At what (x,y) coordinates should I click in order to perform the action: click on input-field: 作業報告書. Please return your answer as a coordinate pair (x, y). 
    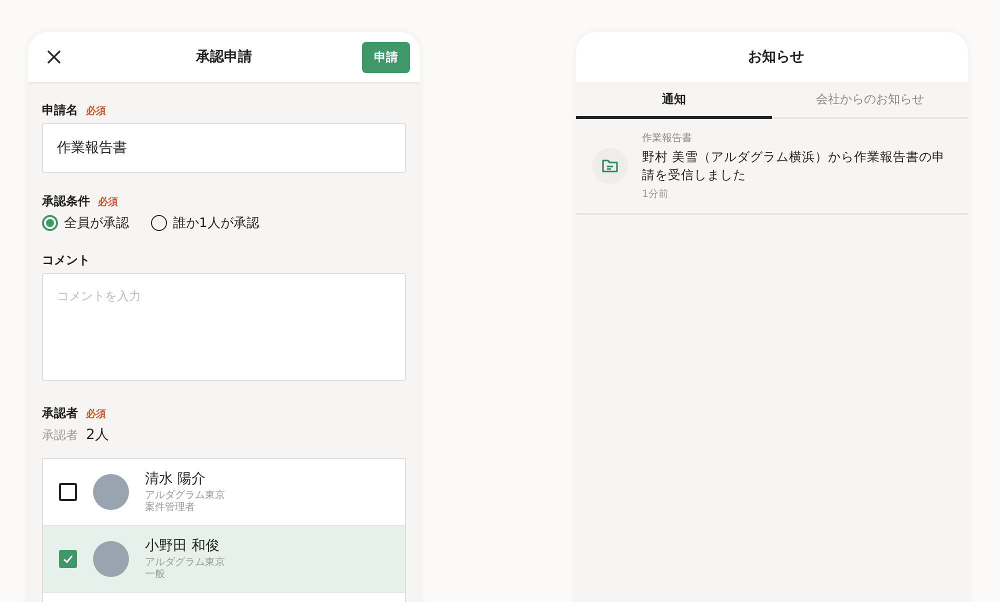
    Looking at the image, I should click on (224, 148).